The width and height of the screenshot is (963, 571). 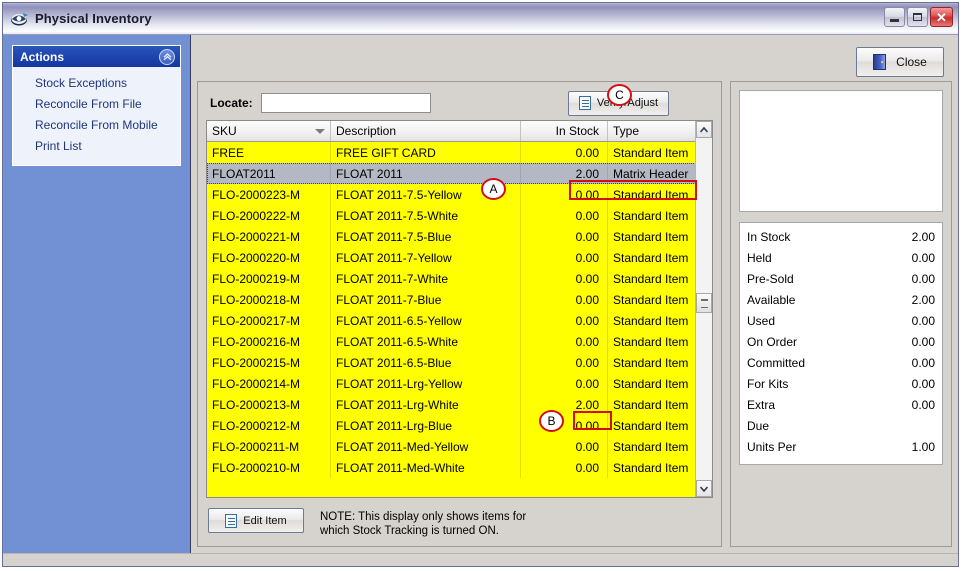 I want to click on sidebar-item-stock-exceptions: Stock Exceptions, so click(x=96, y=83).